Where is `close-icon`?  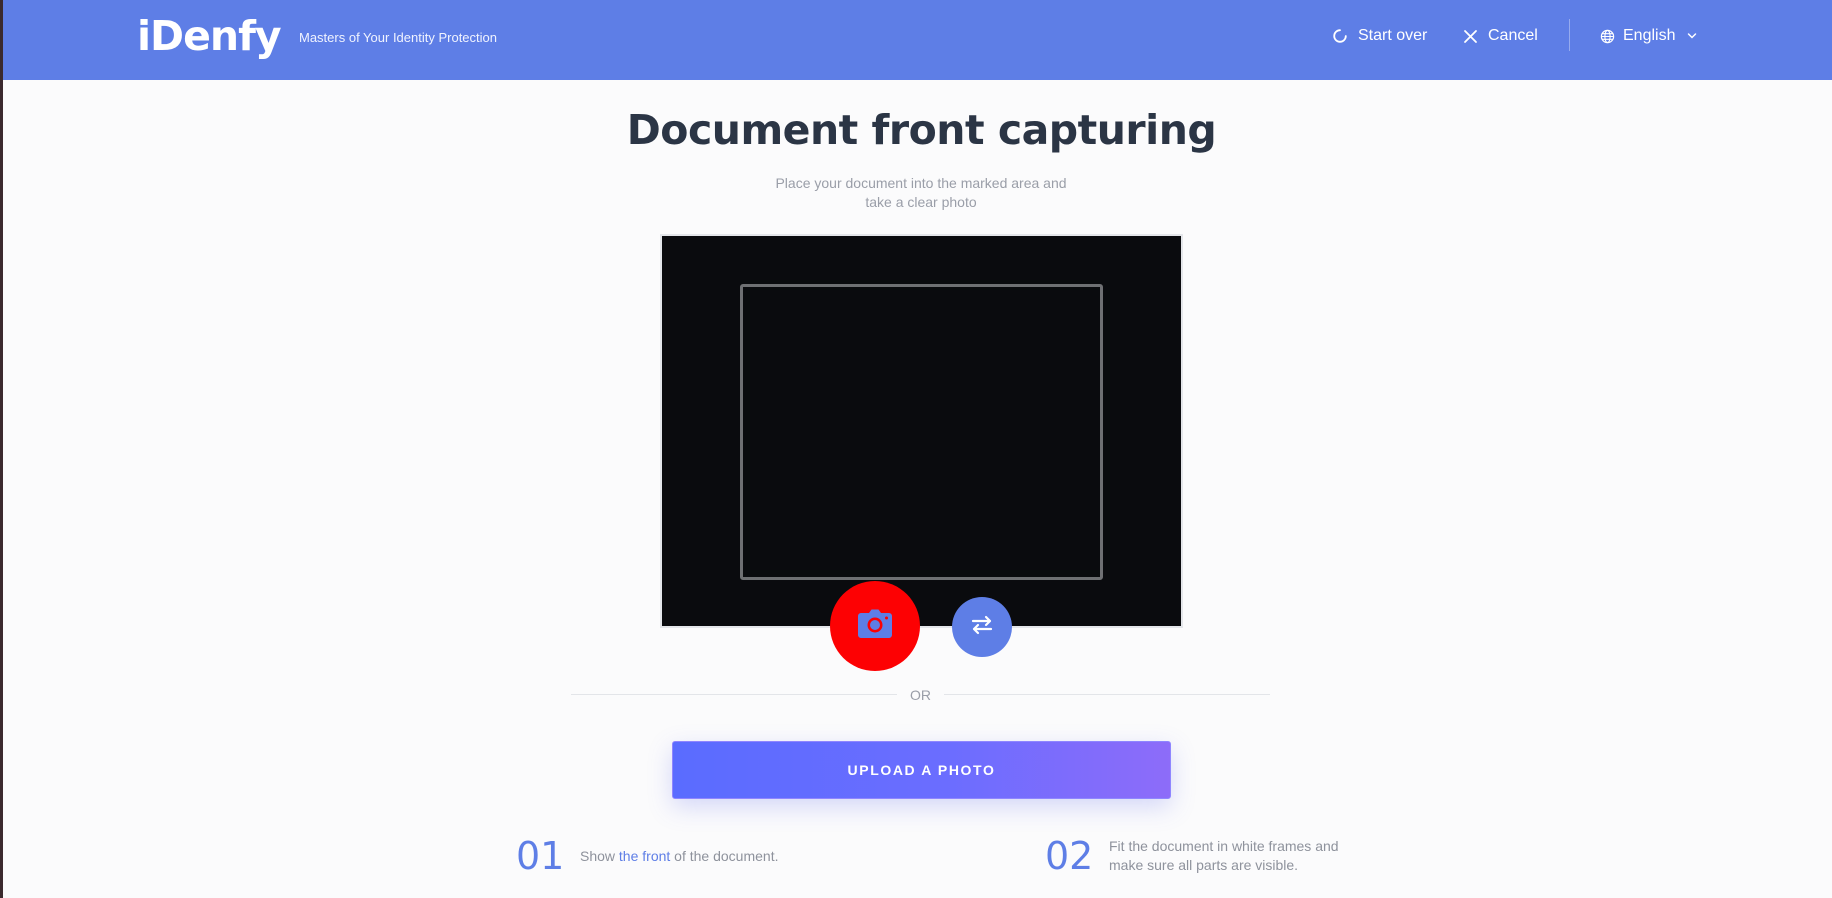
close-icon is located at coordinates (1470, 36).